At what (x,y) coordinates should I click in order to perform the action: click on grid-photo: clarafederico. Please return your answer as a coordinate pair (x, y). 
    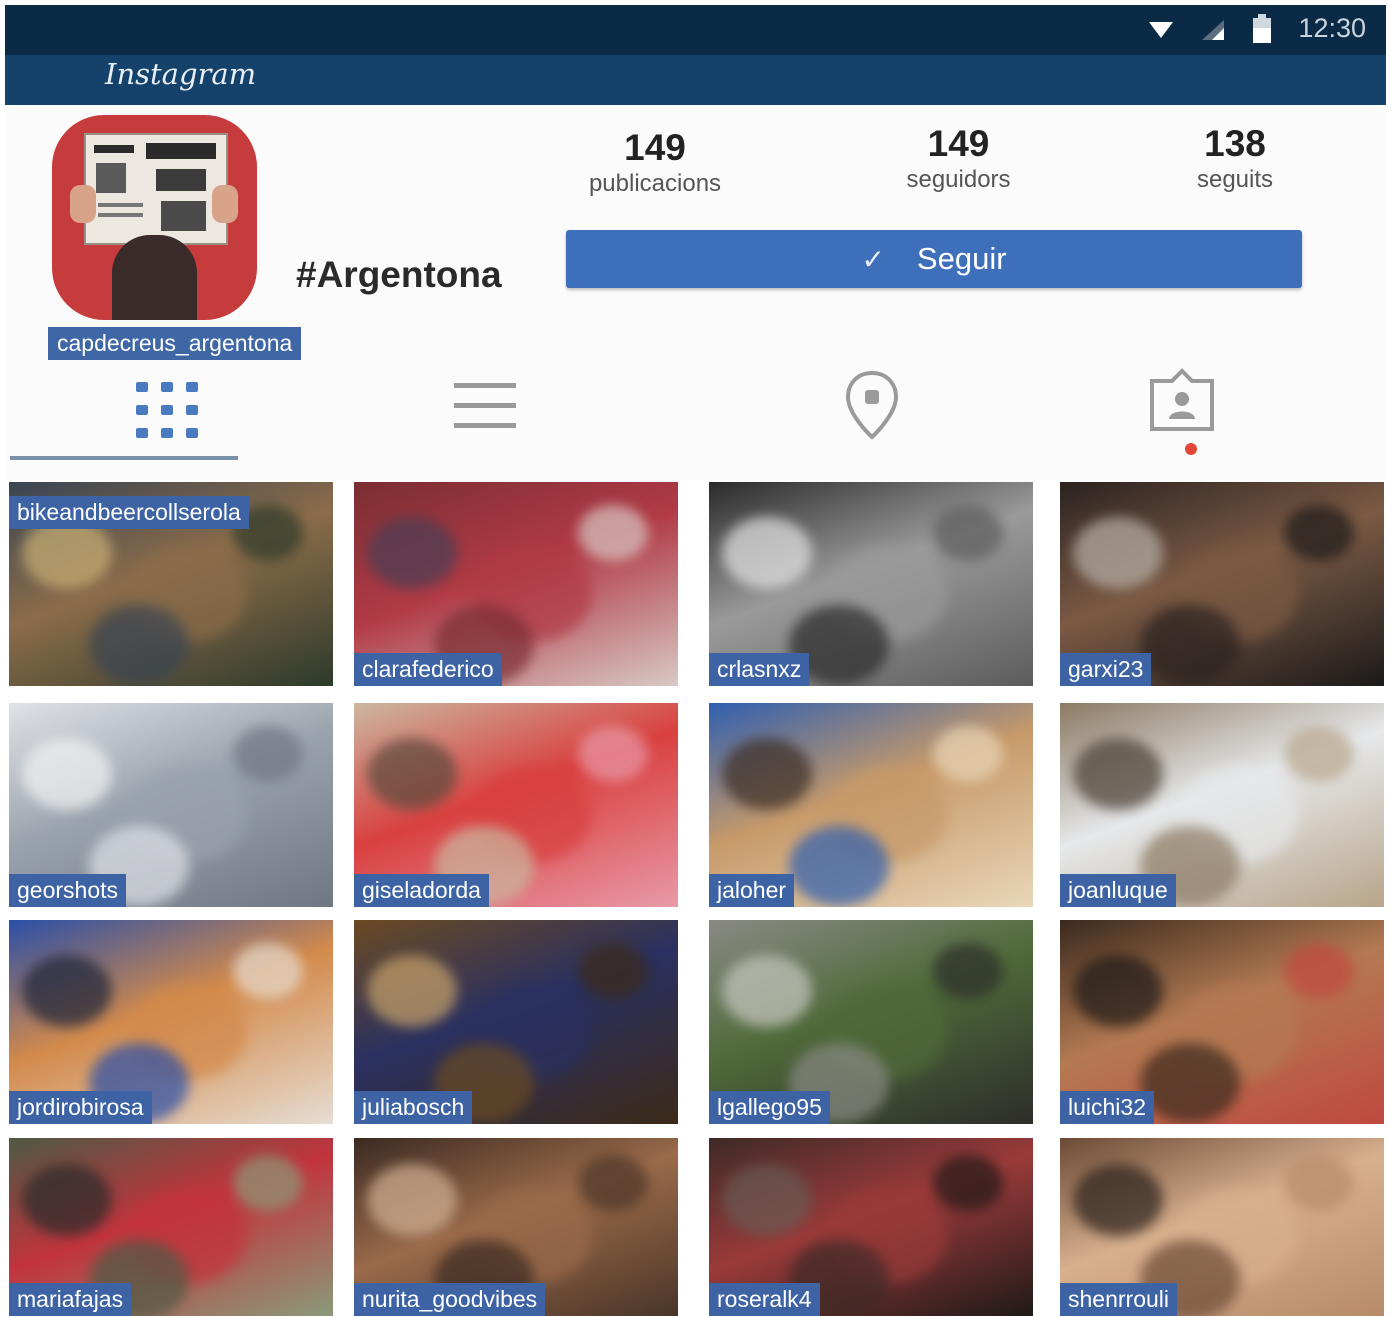
    Looking at the image, I should click on (516, 584).